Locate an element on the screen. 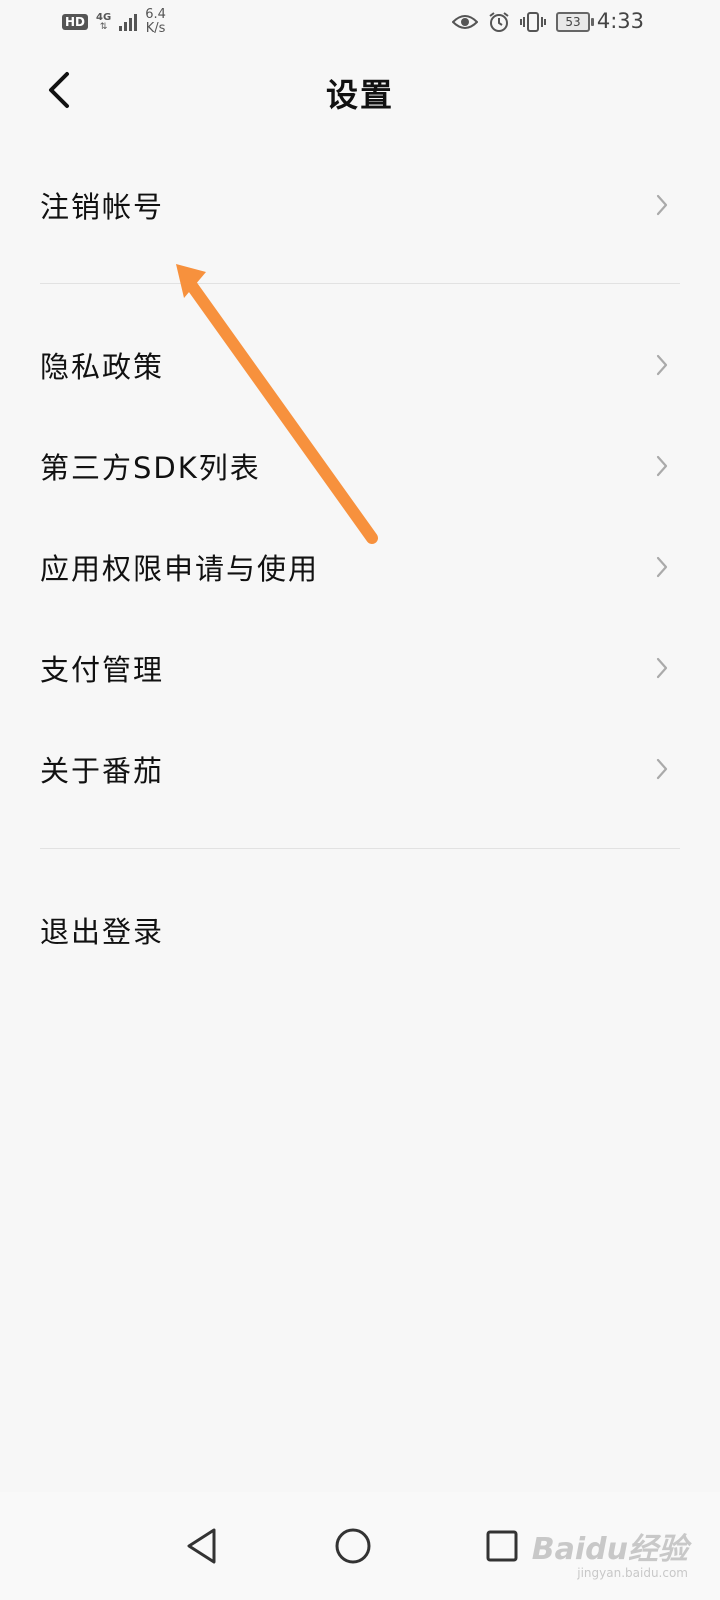 This screenshot has height=1600, width=720. nav-recent-button is located at coordinates (502, 1546).